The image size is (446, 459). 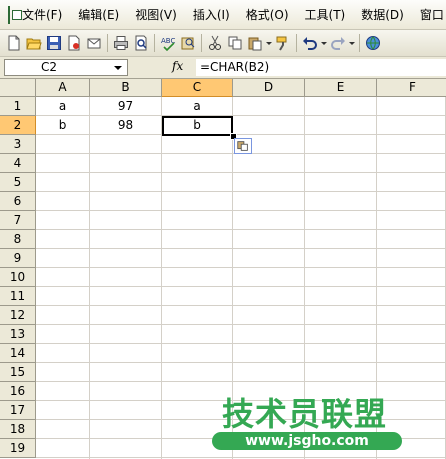 I want to click on column-header-b: B, so click(x=126, y=88).